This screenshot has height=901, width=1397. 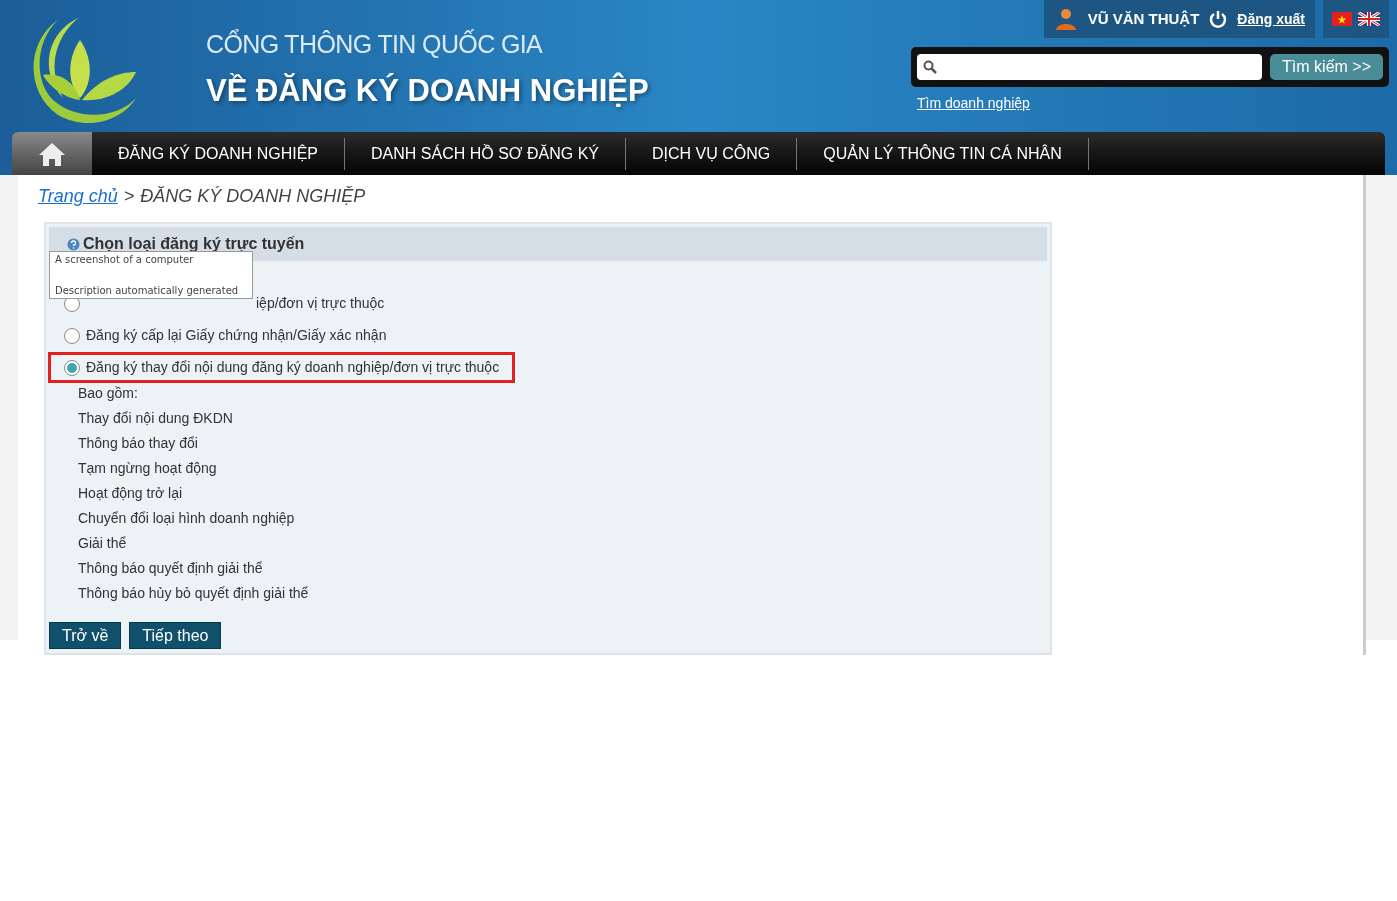 What do you see at coordinates (171, 568) in the screenshot?
I see `included-item: Thông báo quyết định giải thể` at bounding box center [171, 568].